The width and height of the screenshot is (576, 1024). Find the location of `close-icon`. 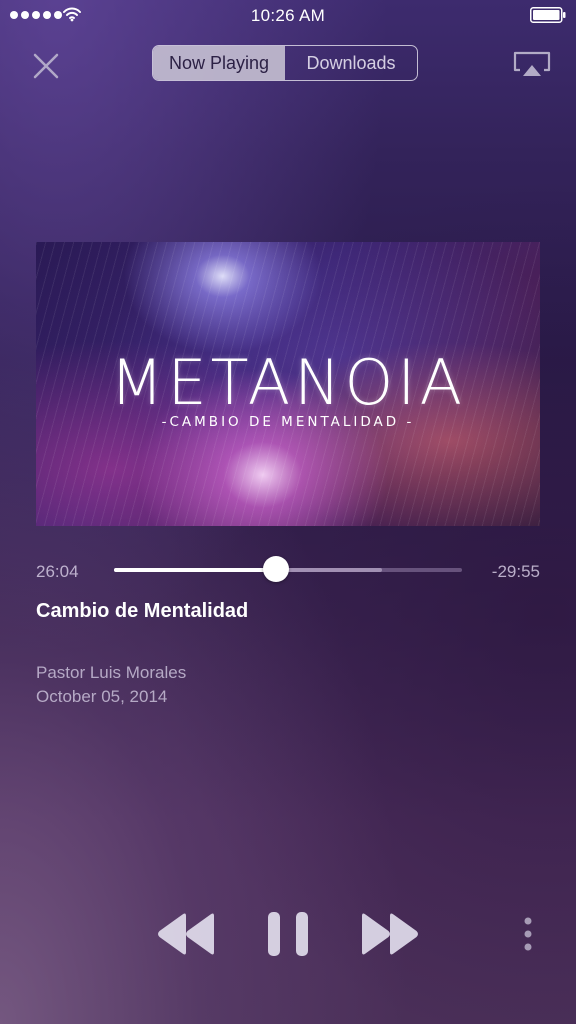

close-icon is located at coordinates (46, 66).